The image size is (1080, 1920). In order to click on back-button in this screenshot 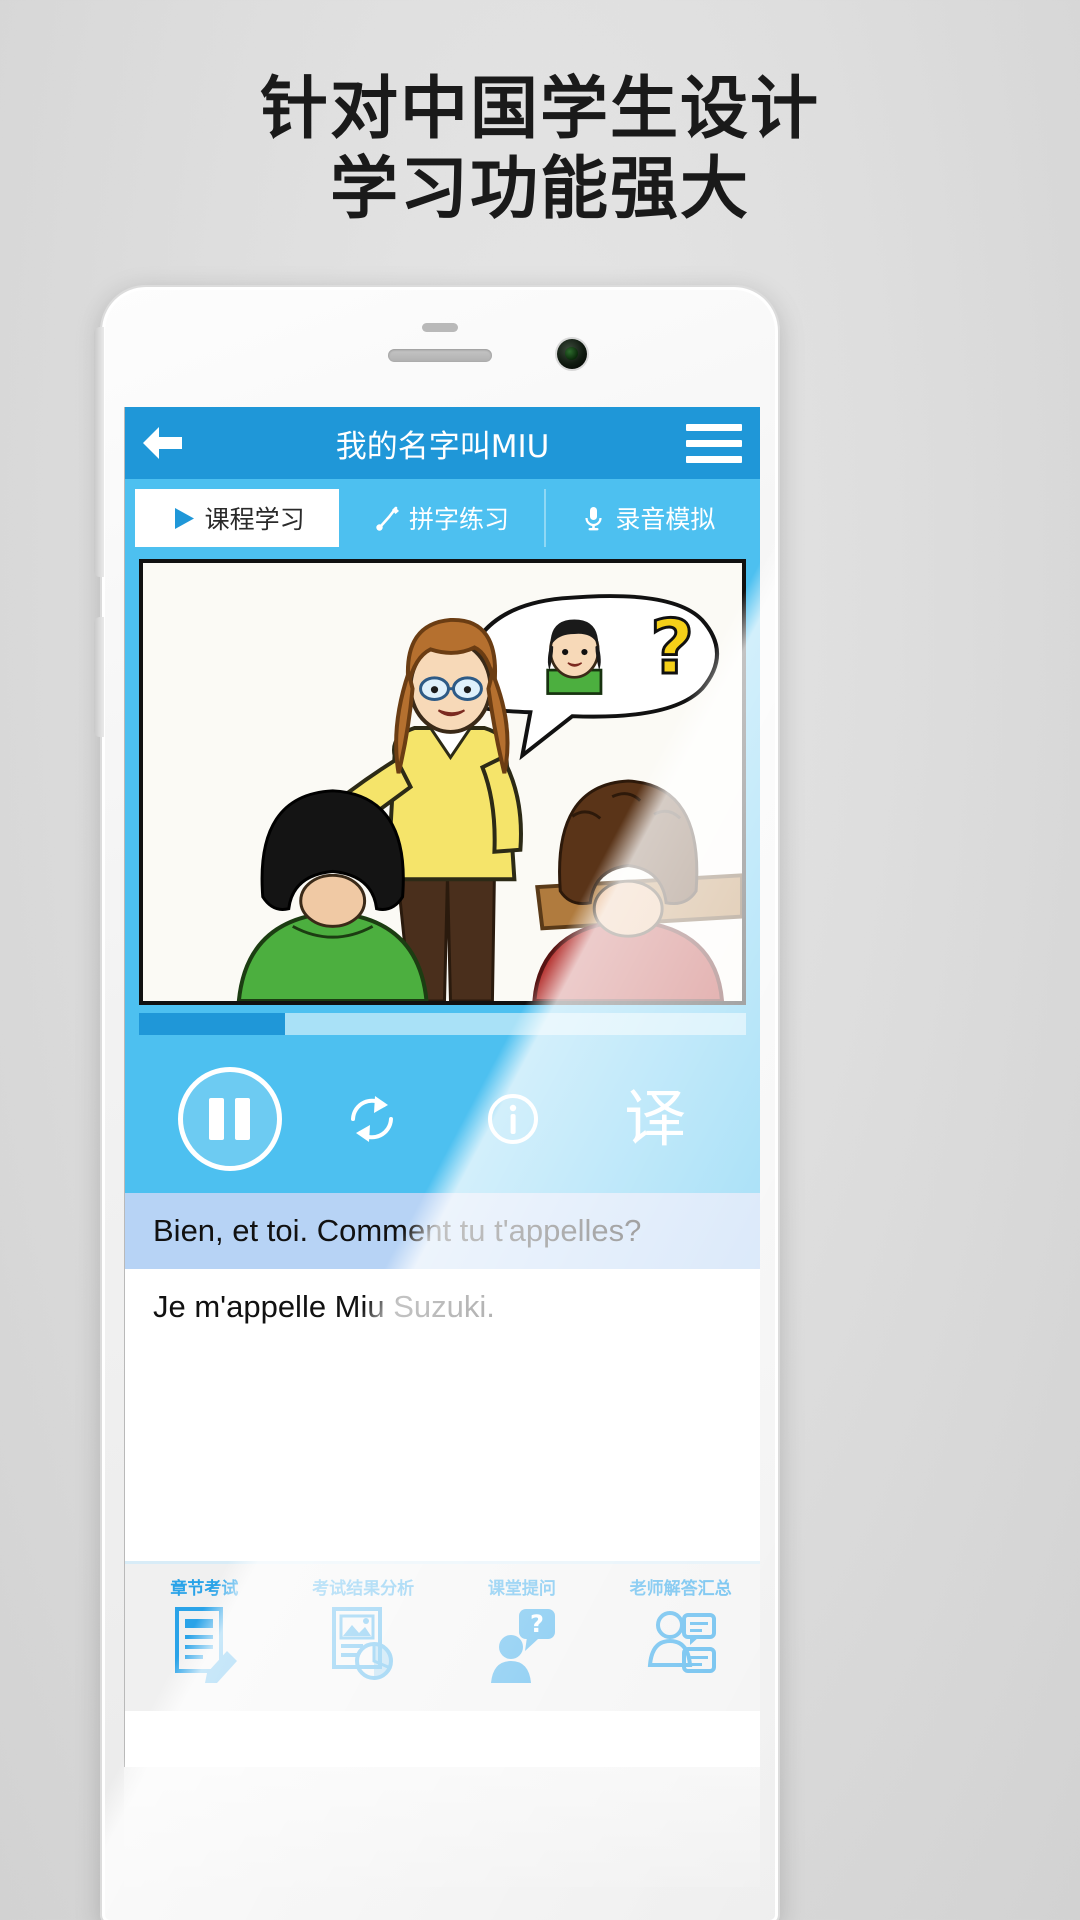, I will do `click(162, 443)`.